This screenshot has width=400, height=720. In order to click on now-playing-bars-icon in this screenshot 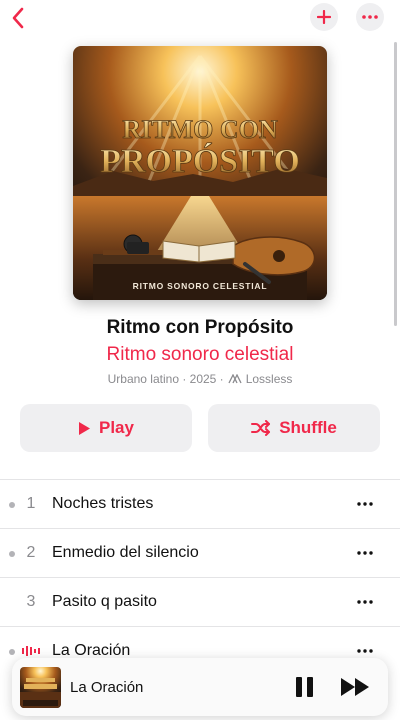, I will do `click(31, 651)`.